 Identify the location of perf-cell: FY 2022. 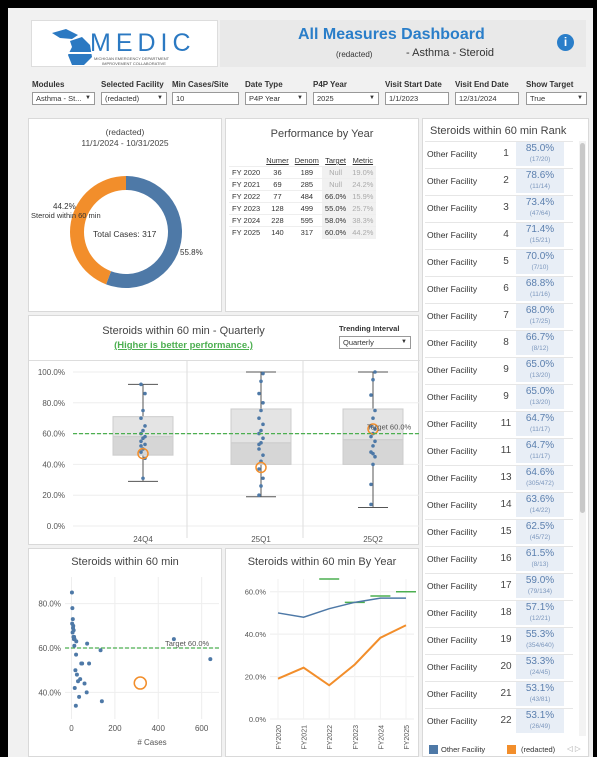
(246, 196).